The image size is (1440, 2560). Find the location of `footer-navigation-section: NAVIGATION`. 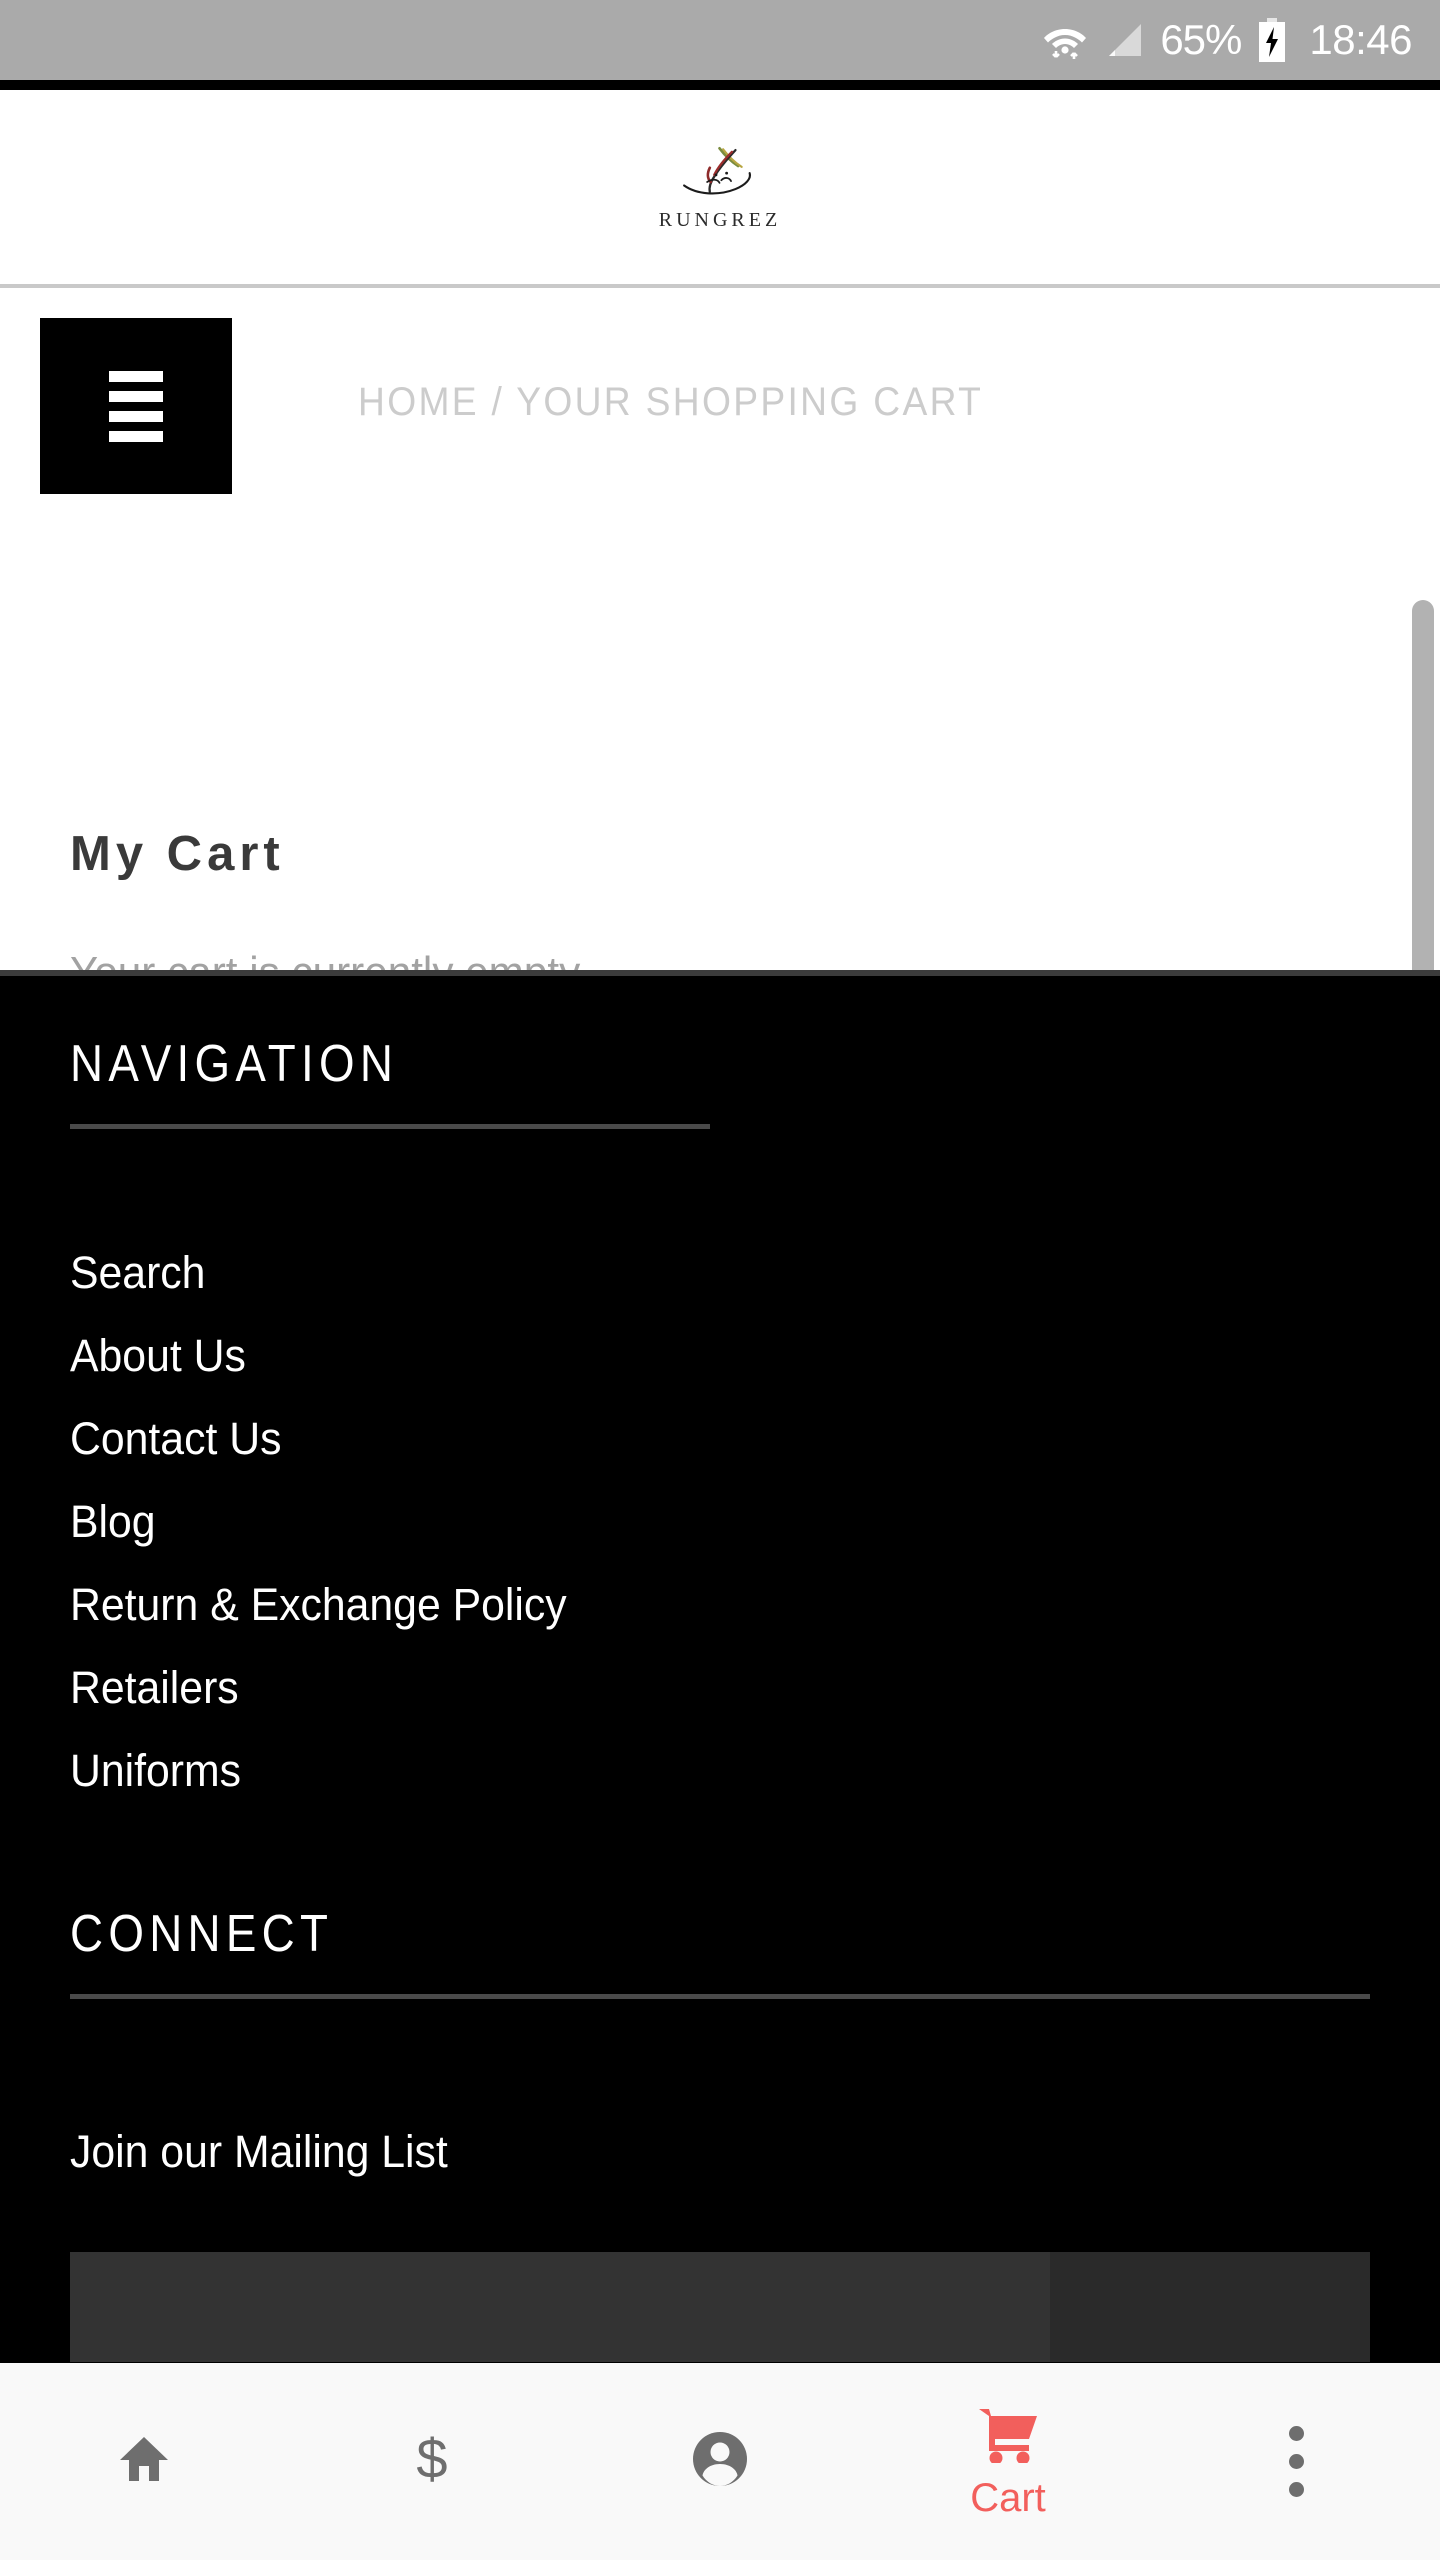

footer-navigation-section: NAVIGATION is located at coordinates (390, 1081).